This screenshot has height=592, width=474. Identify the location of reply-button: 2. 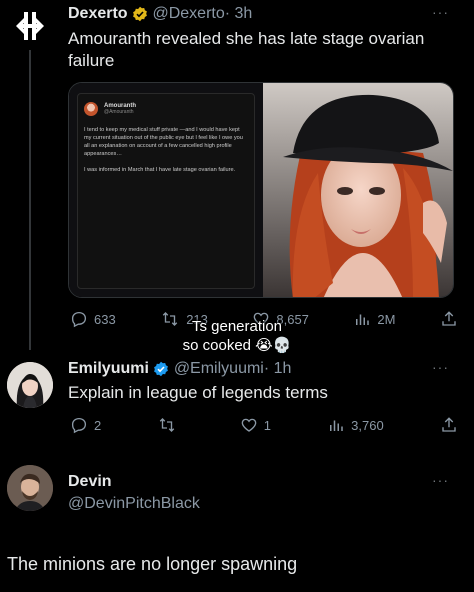
(85, 425).